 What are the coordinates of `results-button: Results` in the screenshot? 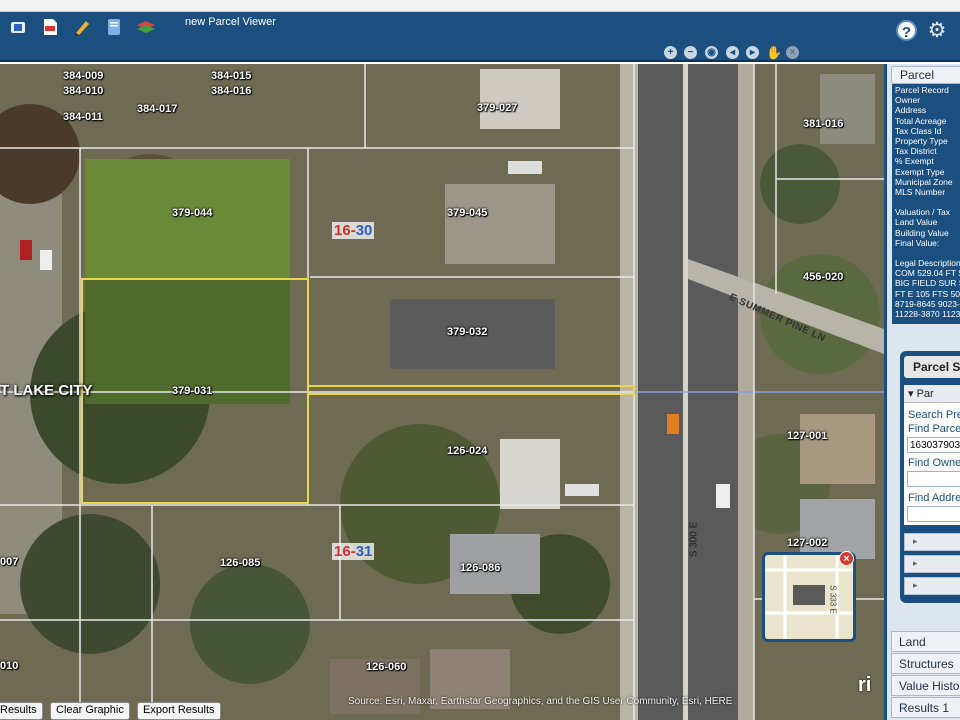 It's located at (21, 711).